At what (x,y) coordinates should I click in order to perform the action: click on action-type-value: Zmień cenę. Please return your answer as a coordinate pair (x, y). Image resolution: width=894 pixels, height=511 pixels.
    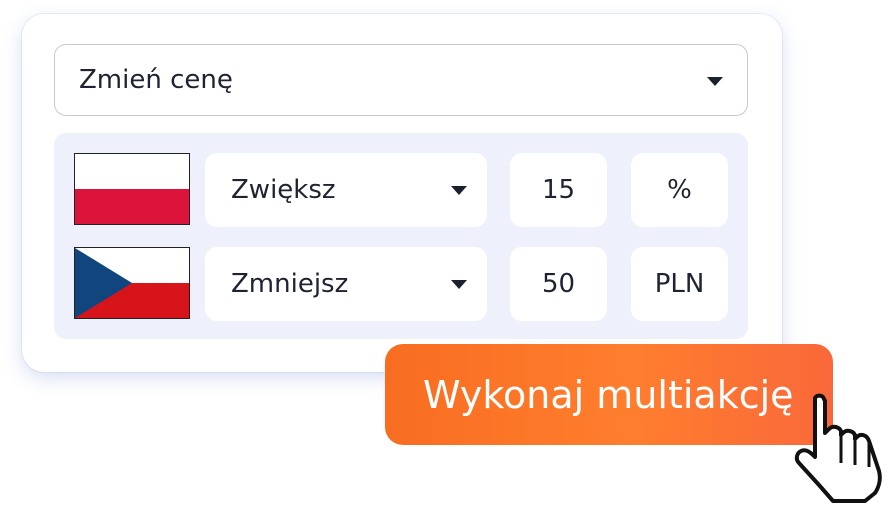
    Looking at the image, I should click on (156, 80).